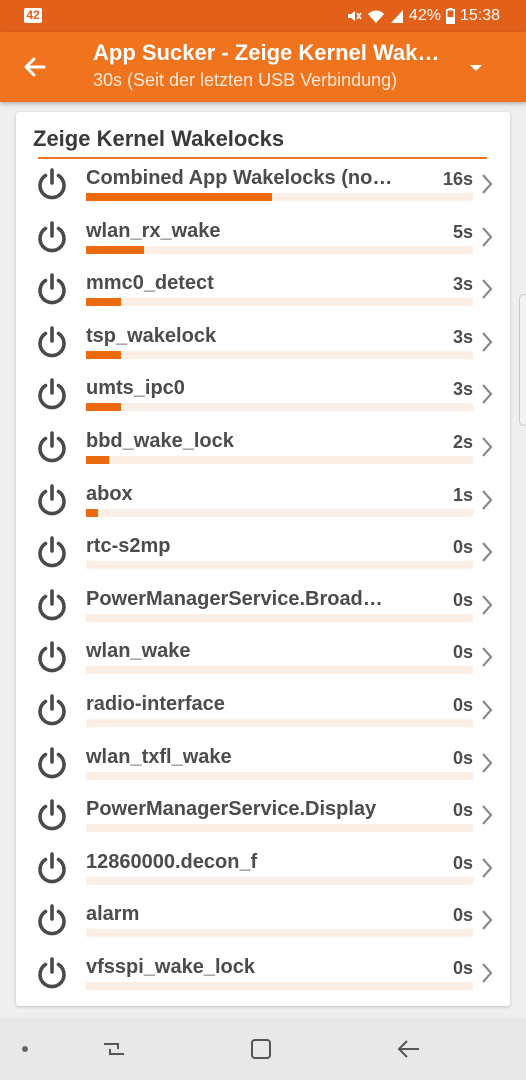 This screenshot has height=1080, width=526. I want to click on keyboard-dot-icon, so click(25, 1049).